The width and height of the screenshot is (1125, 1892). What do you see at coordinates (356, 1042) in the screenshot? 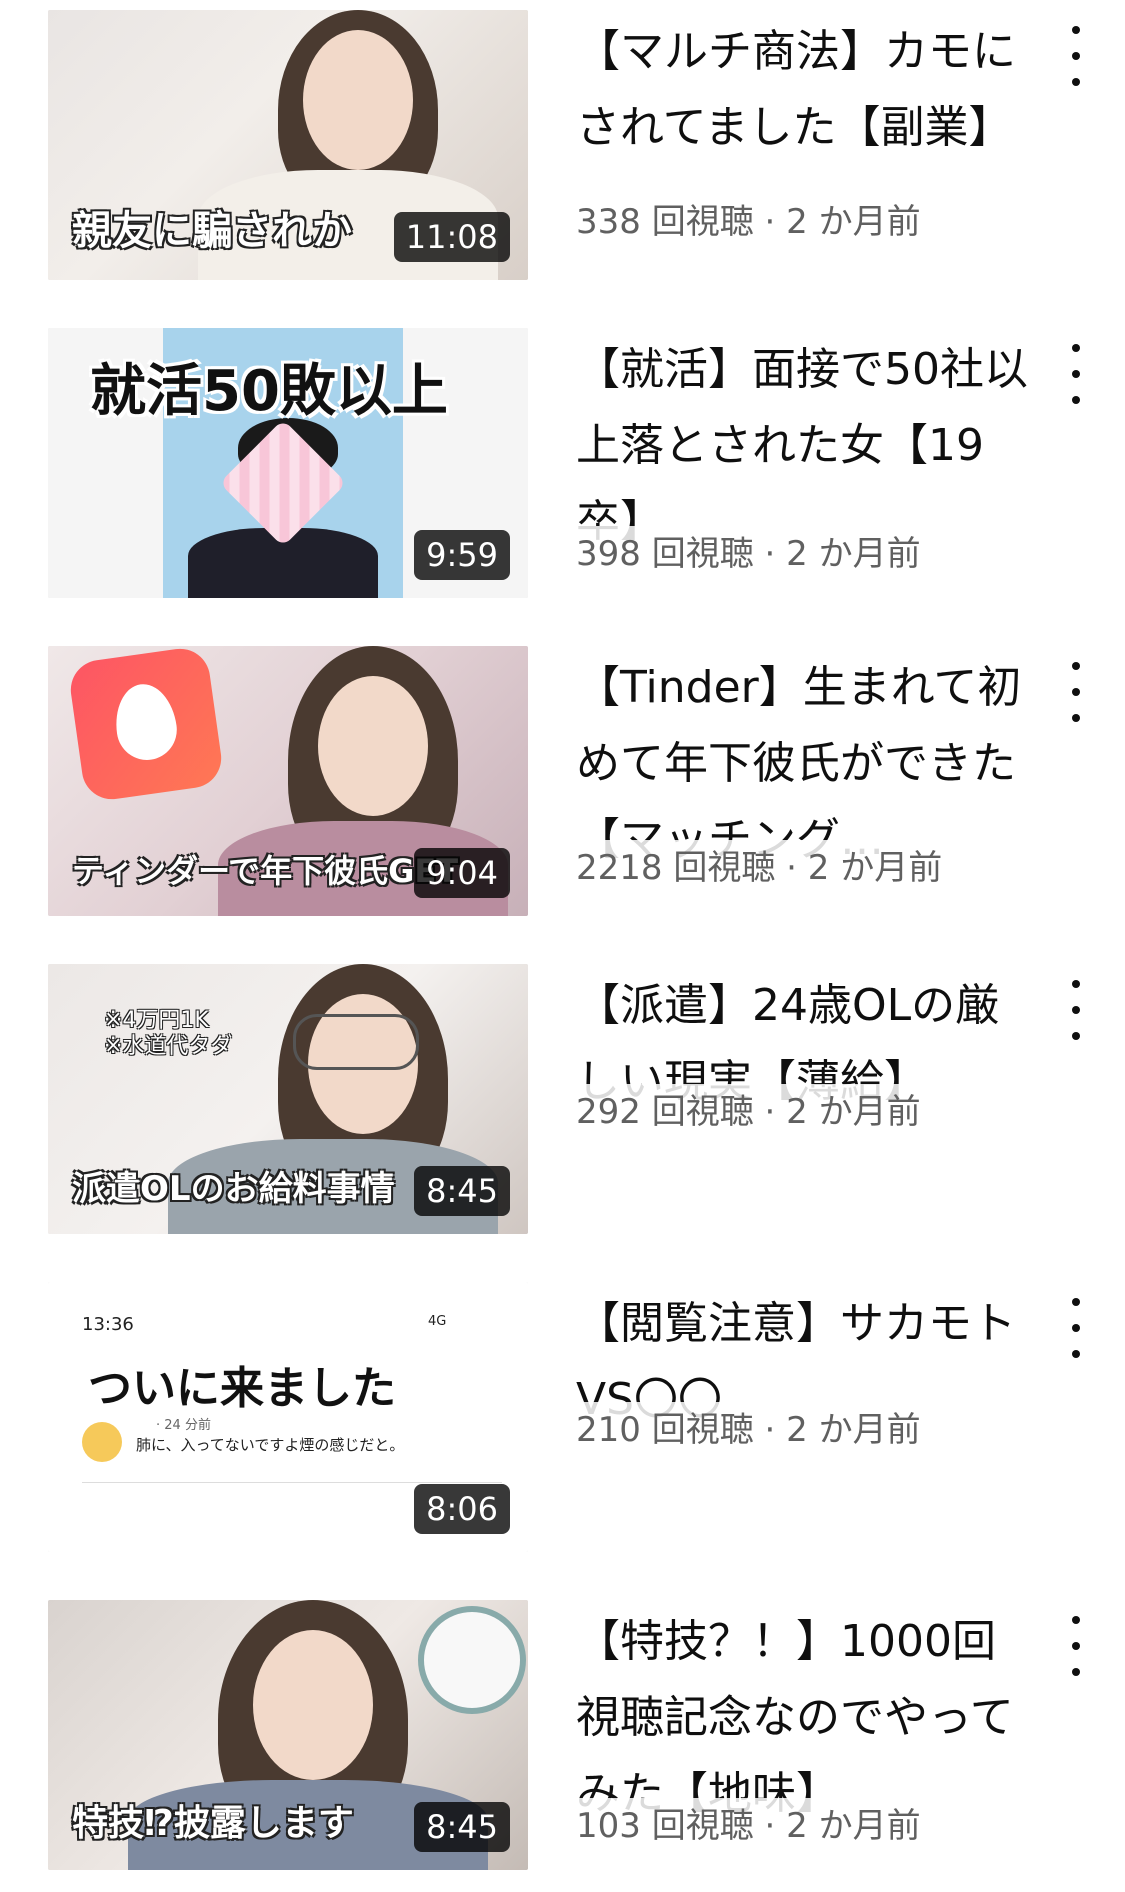
I see `glasses-icon` at bounding box center [356, 1042].